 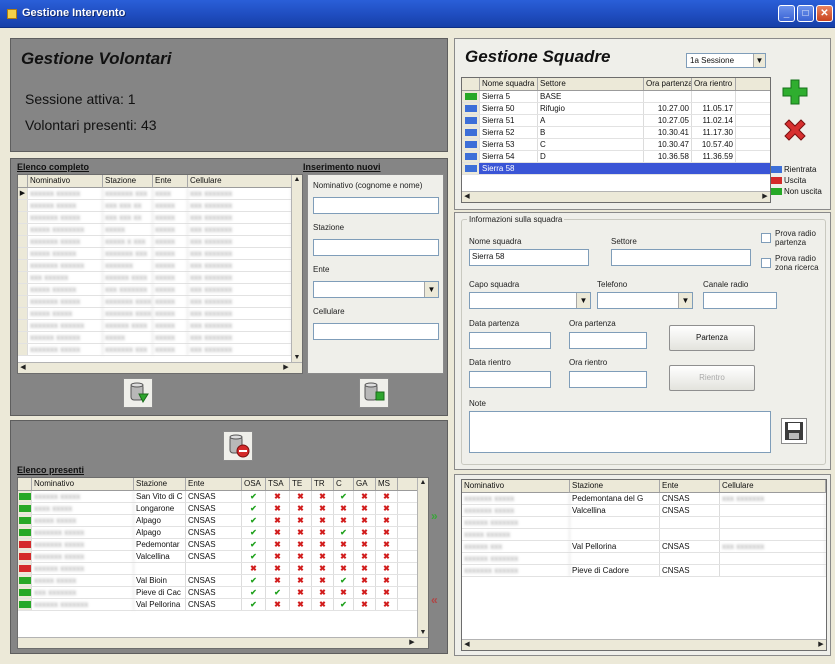 I want to click on prova-radio-zona-checkbox, so click(x=766, y=263).